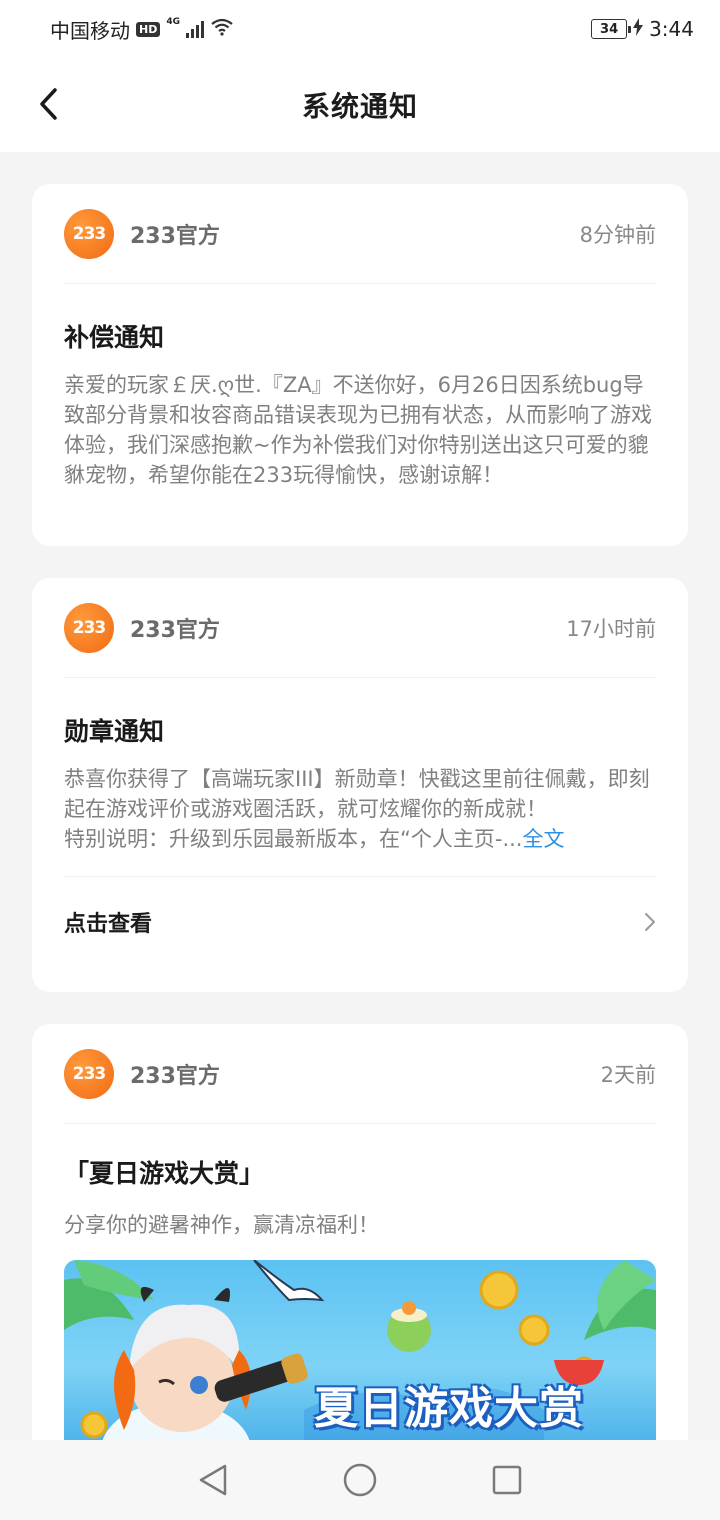 This screenshot has height=1520, width=720. What do you see at coordinates (628, 1074) in the screenshot?
I see `timestamp: 2天前` at bounding box center [628, 1074].